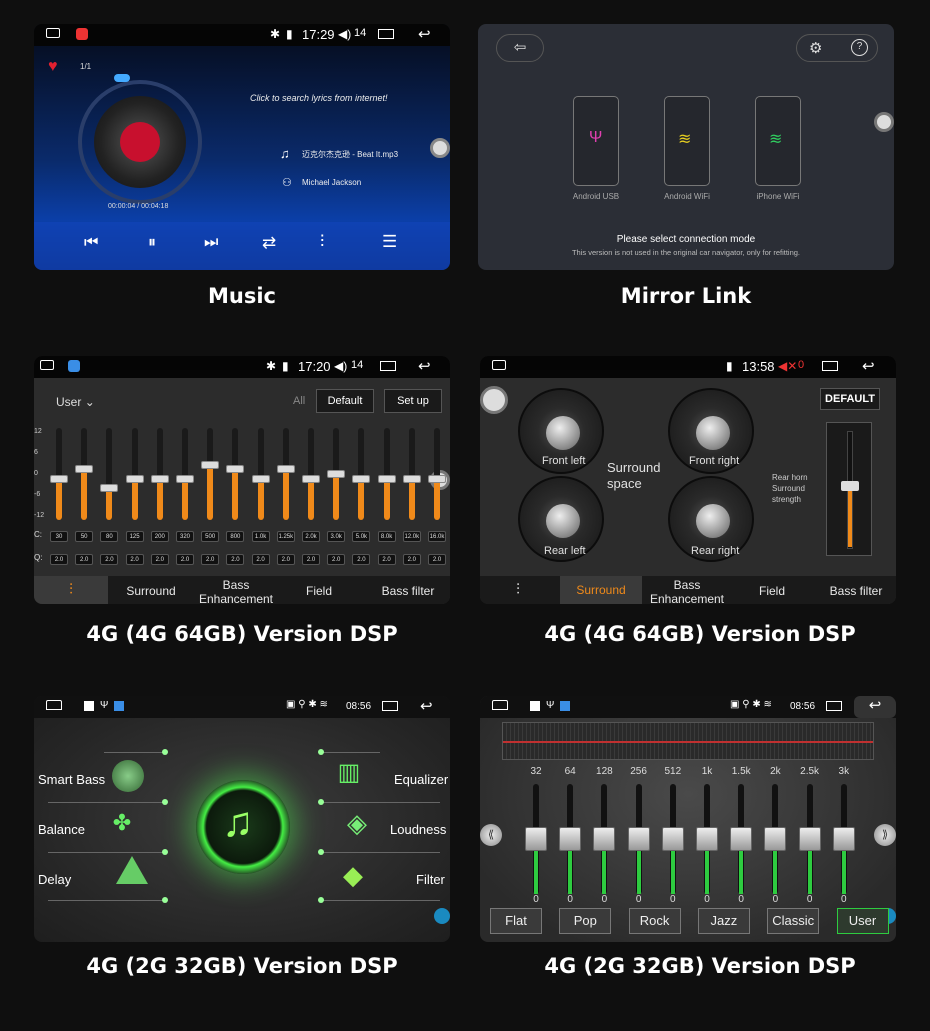 This screenshot has height=1031, width=930. What do you see at coordinates (787, 366) in the screenshot?
I see `mute-icon: ◀✕` at bounding box center [787, 366].